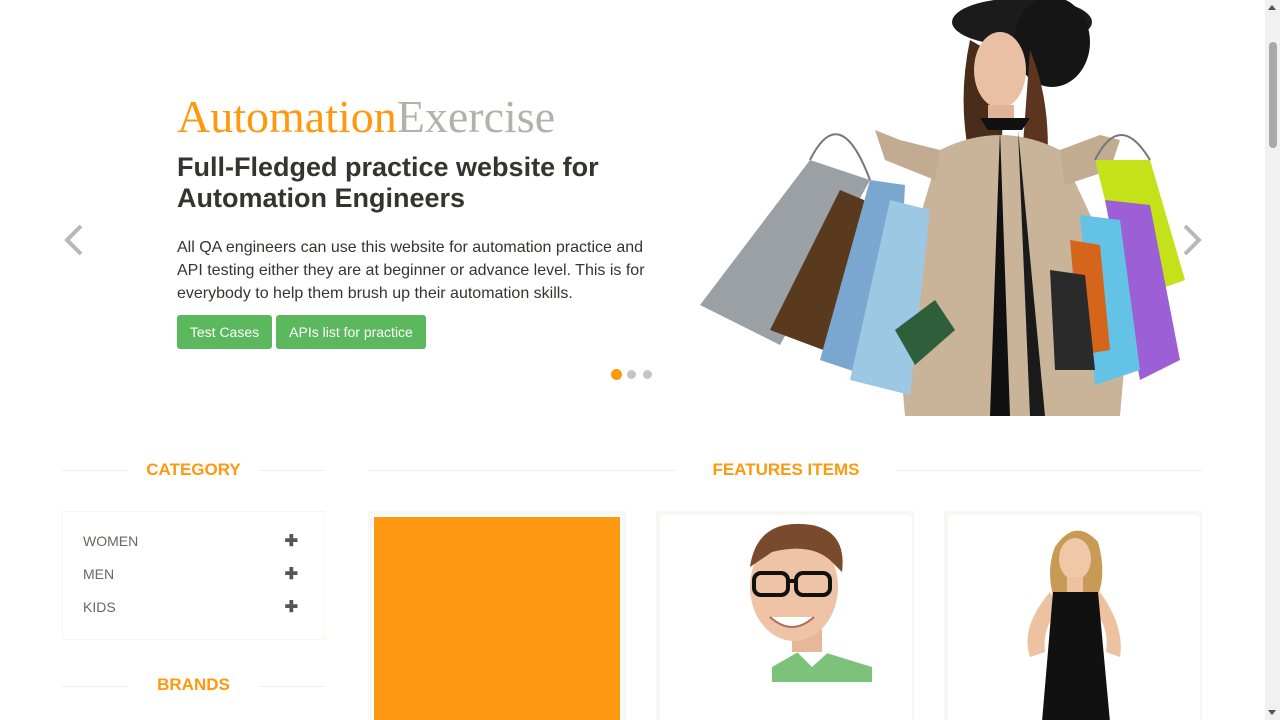 Image resolution: width=1280 pixels, height=720 pixels. What do you see at coordinates (194, 541) in the screenshot?
I see `category-item-women: WOMEN ✚` at bounding box center [194, 541].